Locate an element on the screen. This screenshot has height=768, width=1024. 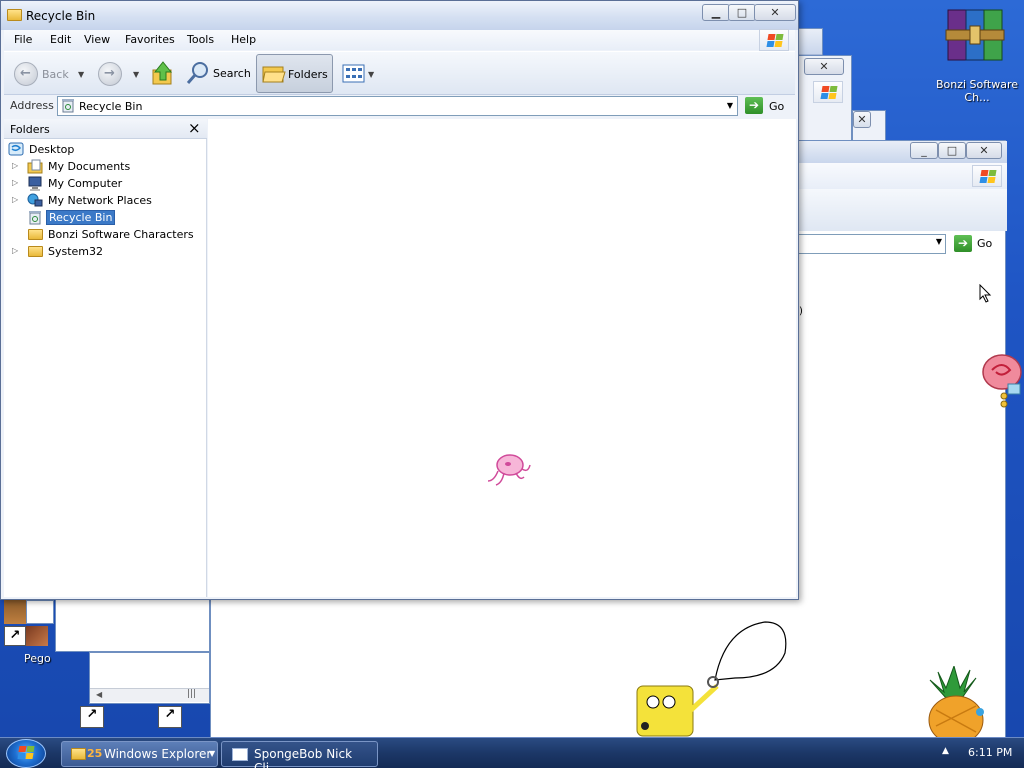
pineapple-house-icon is located at coordinates (959, 704).